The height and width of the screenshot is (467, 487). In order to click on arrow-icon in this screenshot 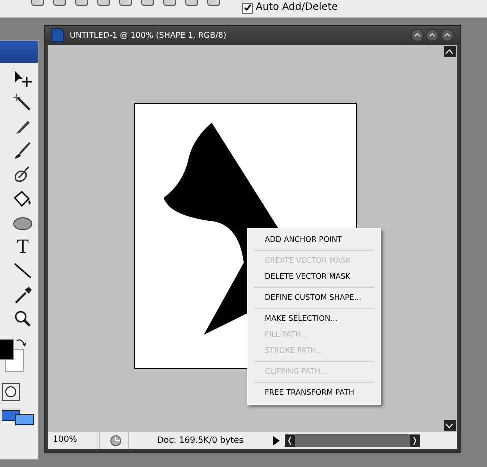, I will do `click(23, 79)`.